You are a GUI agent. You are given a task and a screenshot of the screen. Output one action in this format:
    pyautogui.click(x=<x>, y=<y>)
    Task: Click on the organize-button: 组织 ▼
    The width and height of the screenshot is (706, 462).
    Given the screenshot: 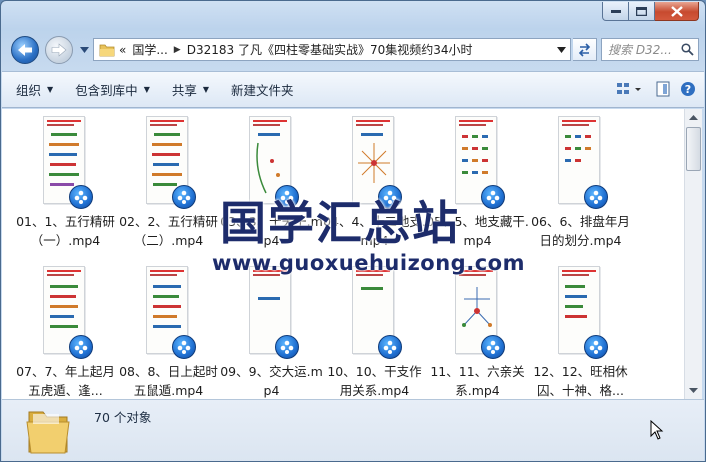 What is the action you would take?
    pyautogui.click(x=34, y=89)
    